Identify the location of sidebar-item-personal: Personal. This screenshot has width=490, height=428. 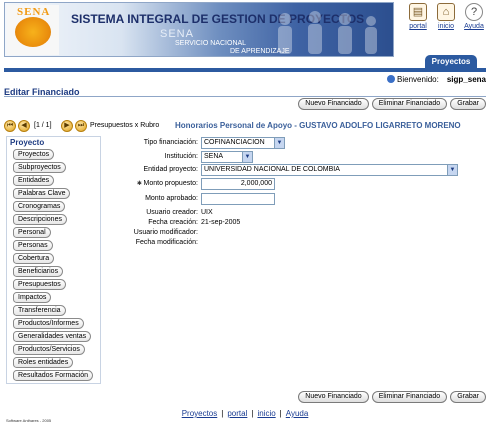
(32, 232).